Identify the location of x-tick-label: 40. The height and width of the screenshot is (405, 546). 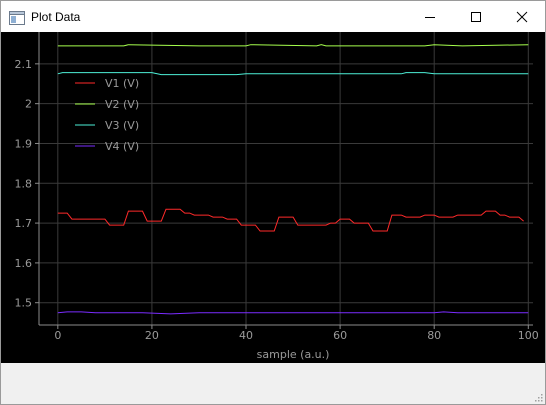
(246, 335).